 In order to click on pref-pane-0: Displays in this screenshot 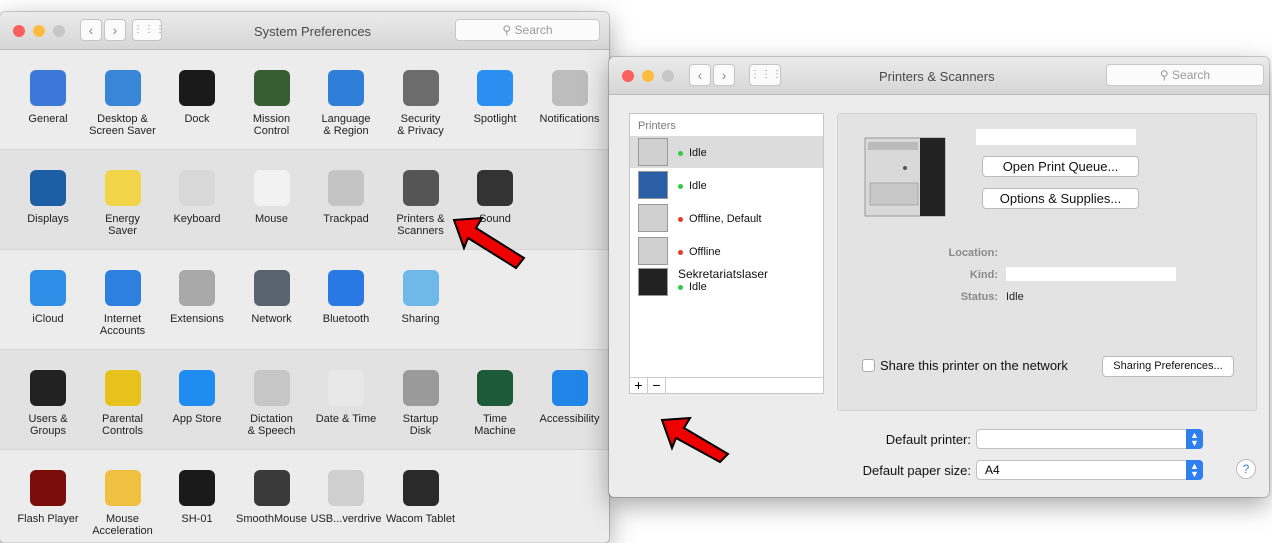, I will do `click(48, 197)`.